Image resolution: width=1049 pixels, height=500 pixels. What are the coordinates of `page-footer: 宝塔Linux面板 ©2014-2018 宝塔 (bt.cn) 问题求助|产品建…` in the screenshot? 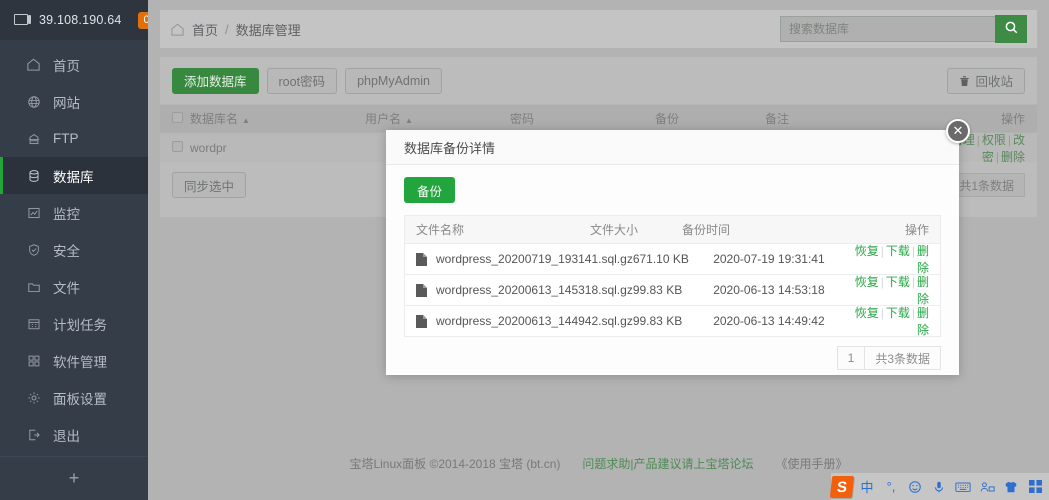 It's located at (598, 463).